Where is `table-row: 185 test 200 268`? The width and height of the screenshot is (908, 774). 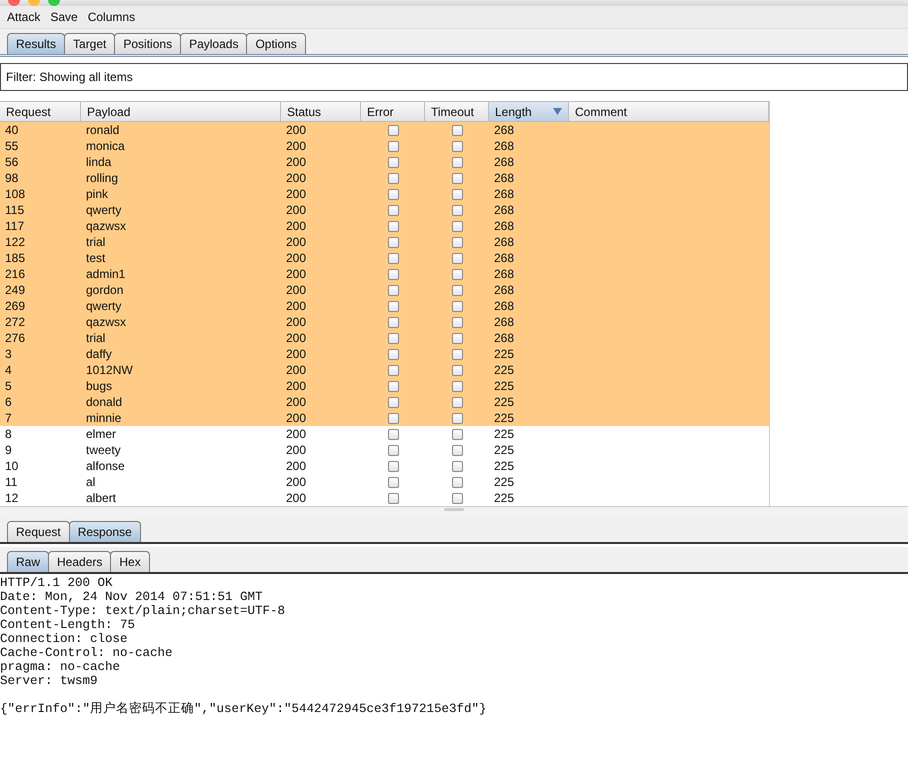 table-row: 185 test 200 268 is located at coordinates (384, 258).